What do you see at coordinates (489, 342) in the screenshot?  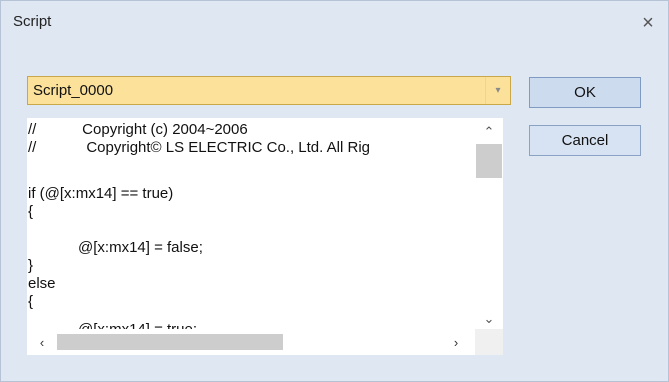 I see `scrollbar-corner` at bounding box center [489, 342].